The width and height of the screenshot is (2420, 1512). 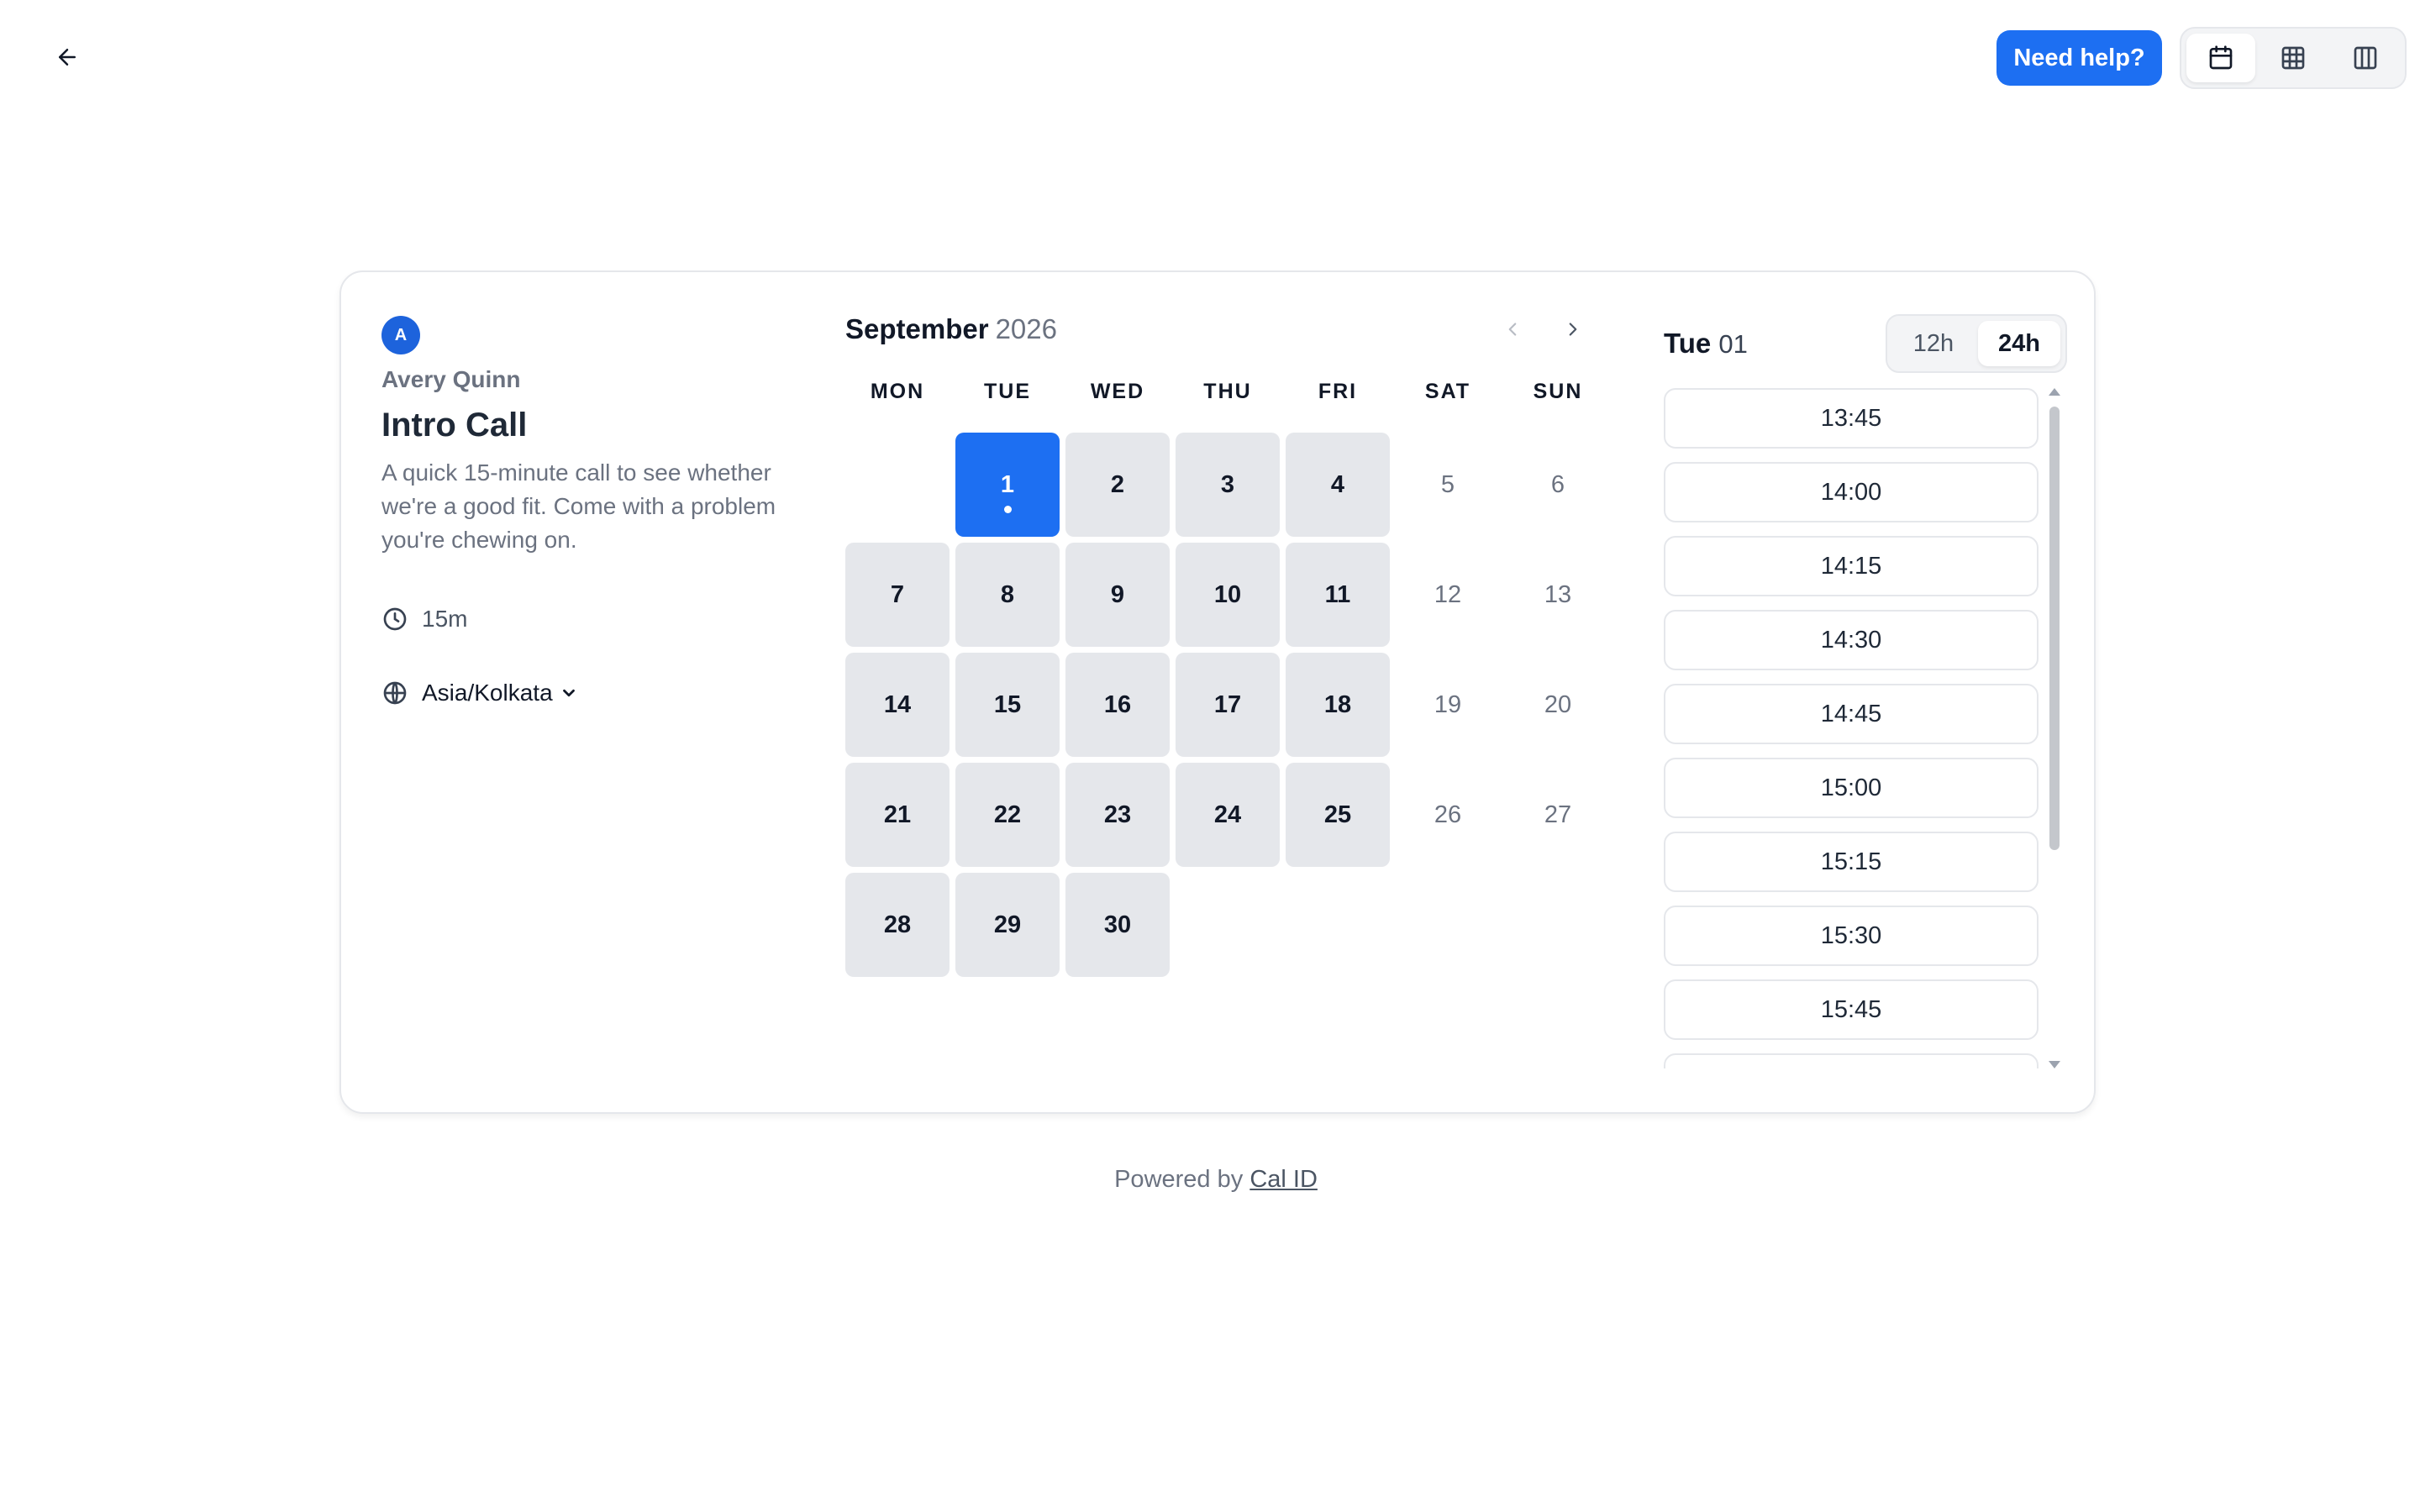 I want to click on weekday-label: WED, so click(x=1117, y=391).